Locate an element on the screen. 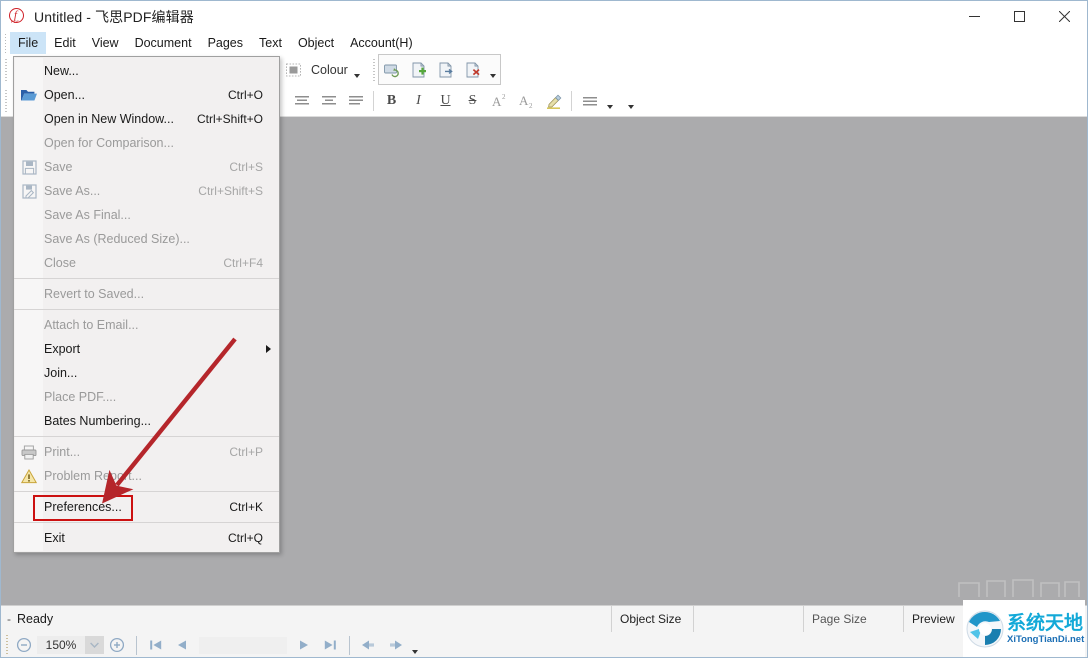 The image size is (1088, 658). page-number-input is located at coordinates (243, 645).